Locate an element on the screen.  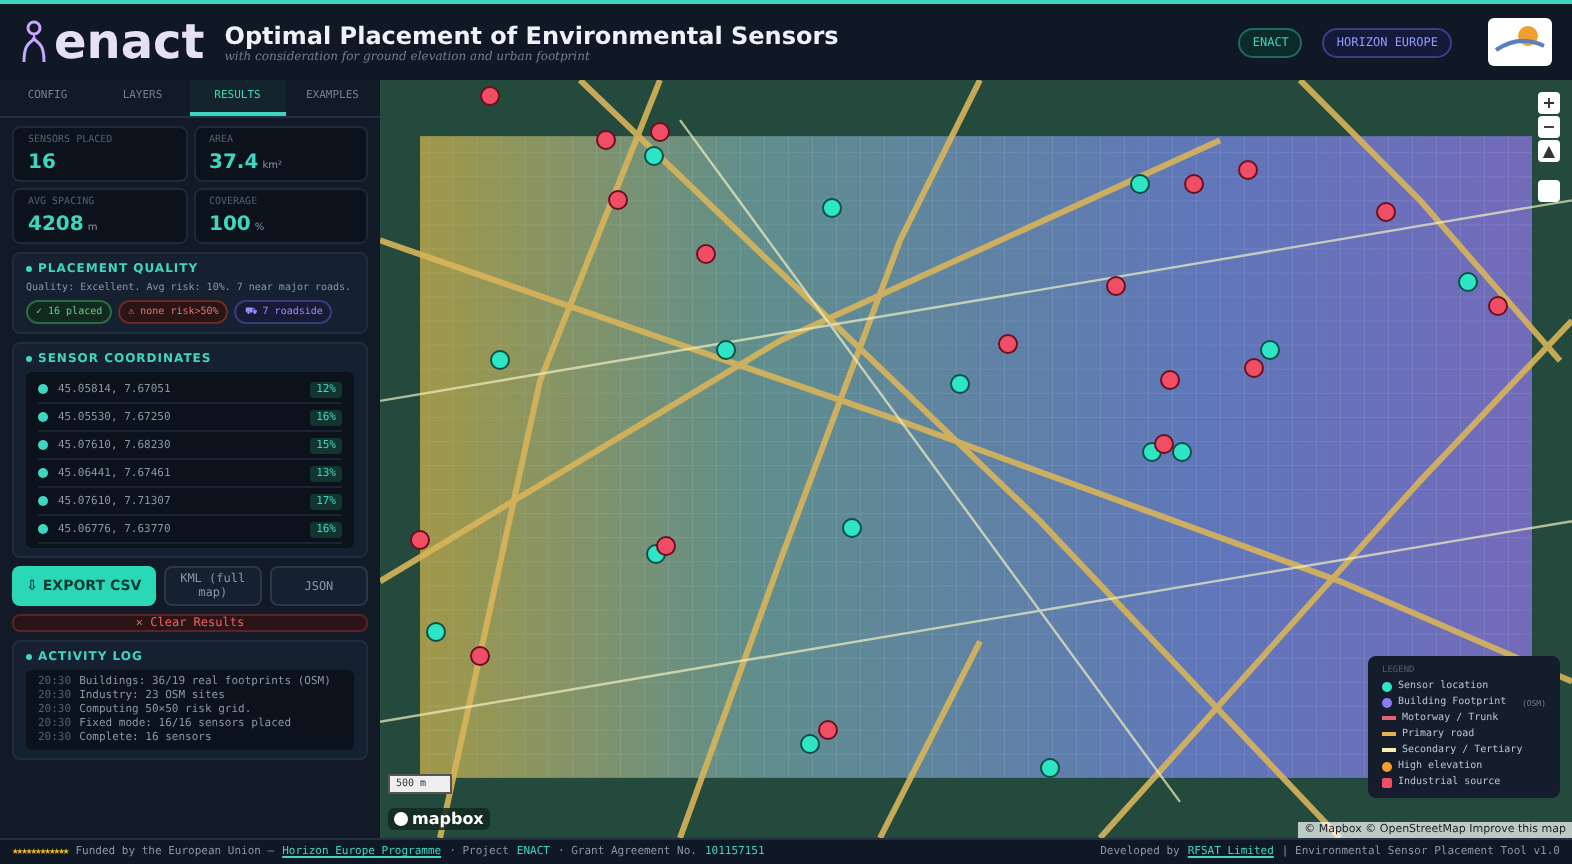
app-title: Optimal Placement of Environmental Sensors is located at coordinates (532, 35).